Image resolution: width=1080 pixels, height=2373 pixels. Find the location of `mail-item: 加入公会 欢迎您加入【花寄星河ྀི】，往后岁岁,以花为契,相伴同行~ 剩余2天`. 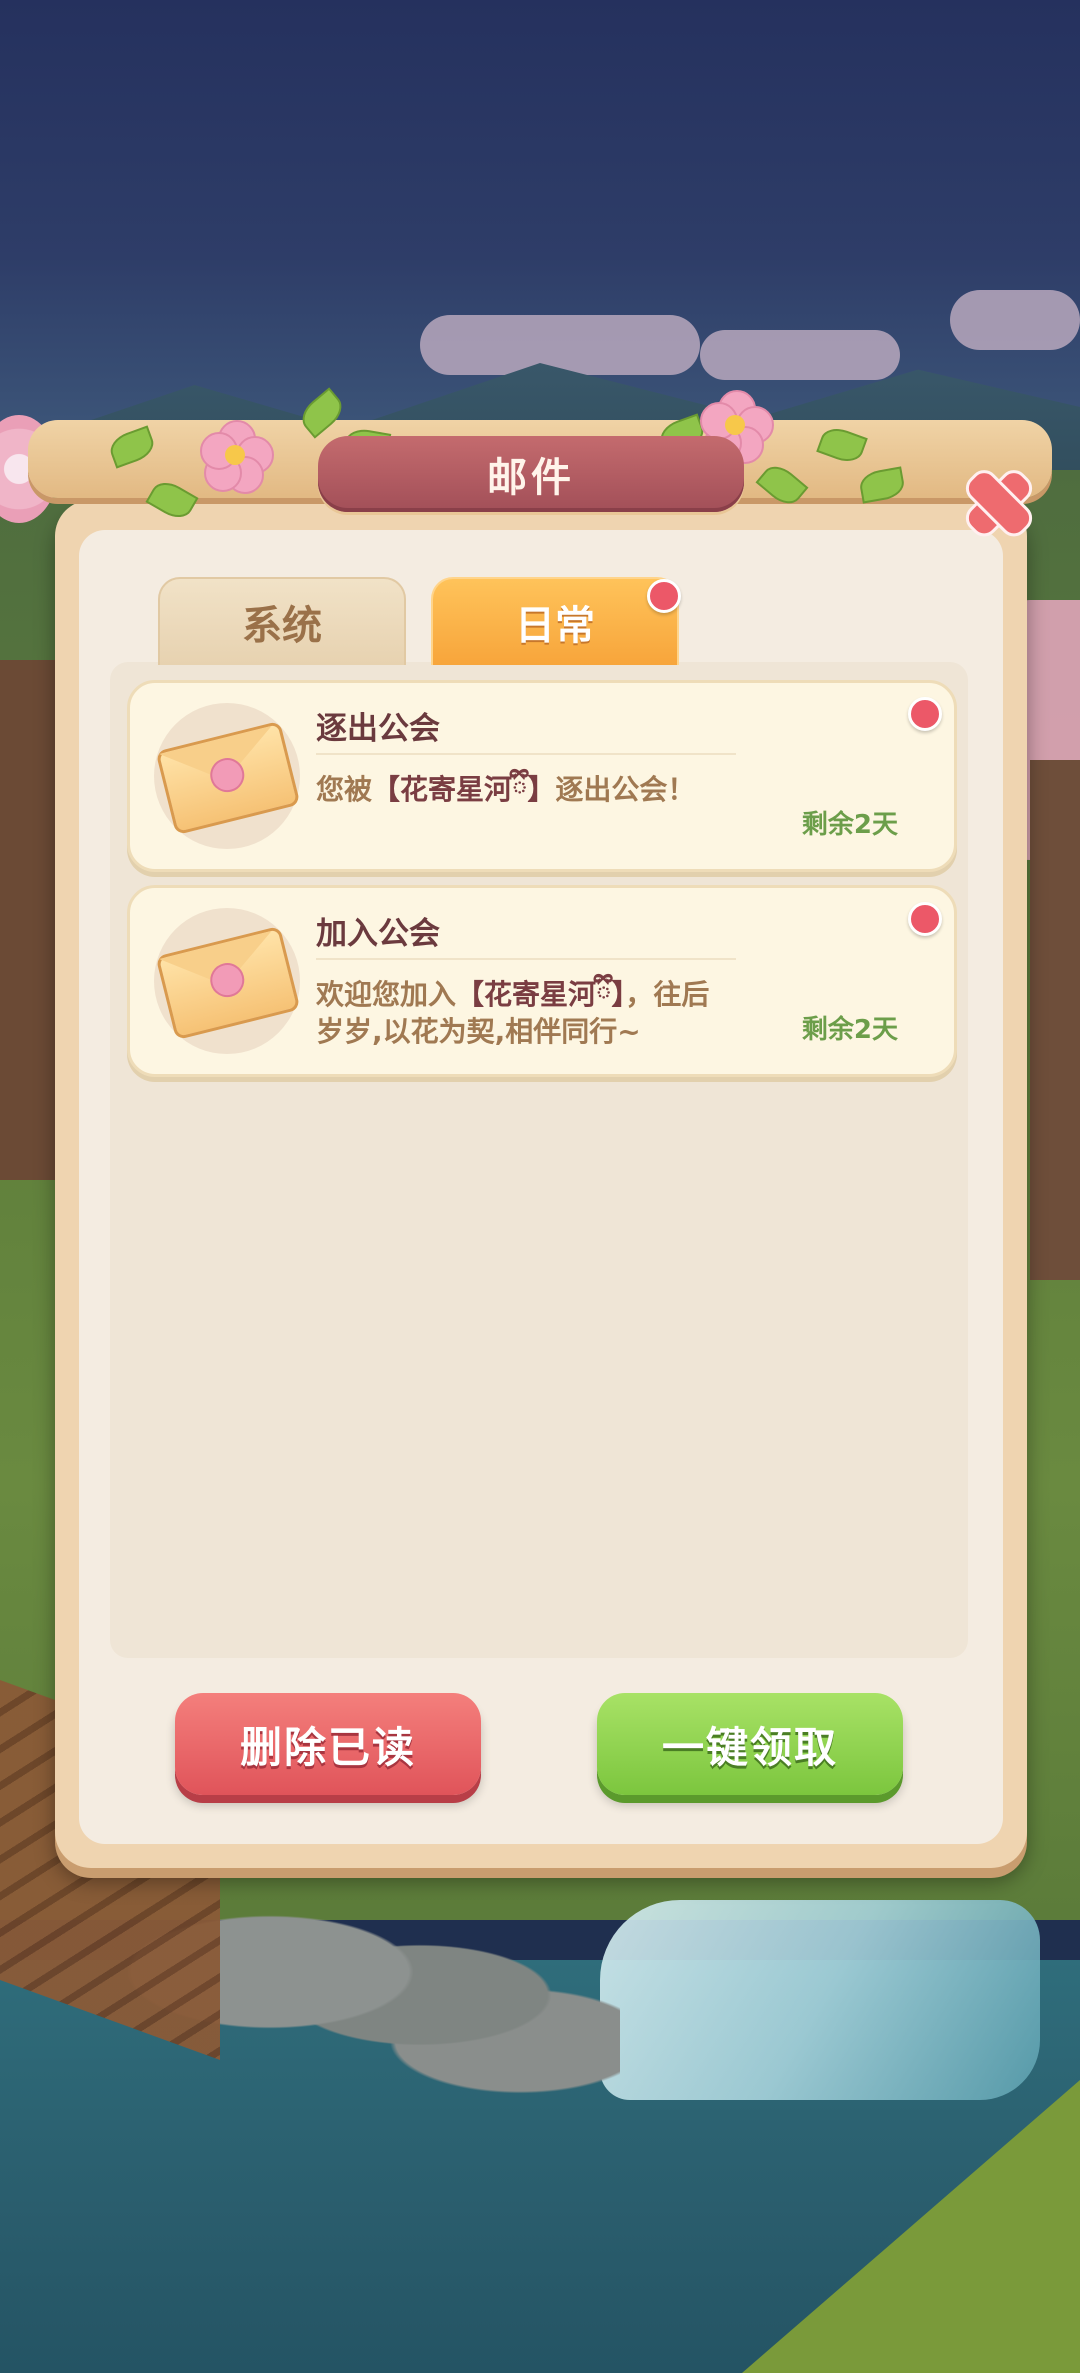

mail-item: 加入公会 欢迎您加入【花寄星河ྀི】，往后岁岁,以花为契,相伴同行~ 剩余2天 is located at coordinates (542, 981).